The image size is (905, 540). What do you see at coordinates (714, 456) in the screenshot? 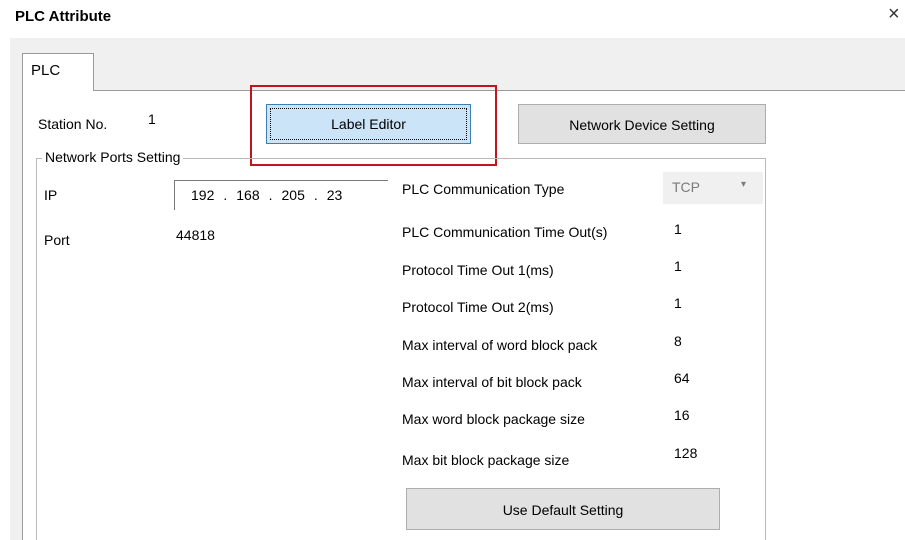
I see `comm-row-input: 128` at bounding box center [714, 456].